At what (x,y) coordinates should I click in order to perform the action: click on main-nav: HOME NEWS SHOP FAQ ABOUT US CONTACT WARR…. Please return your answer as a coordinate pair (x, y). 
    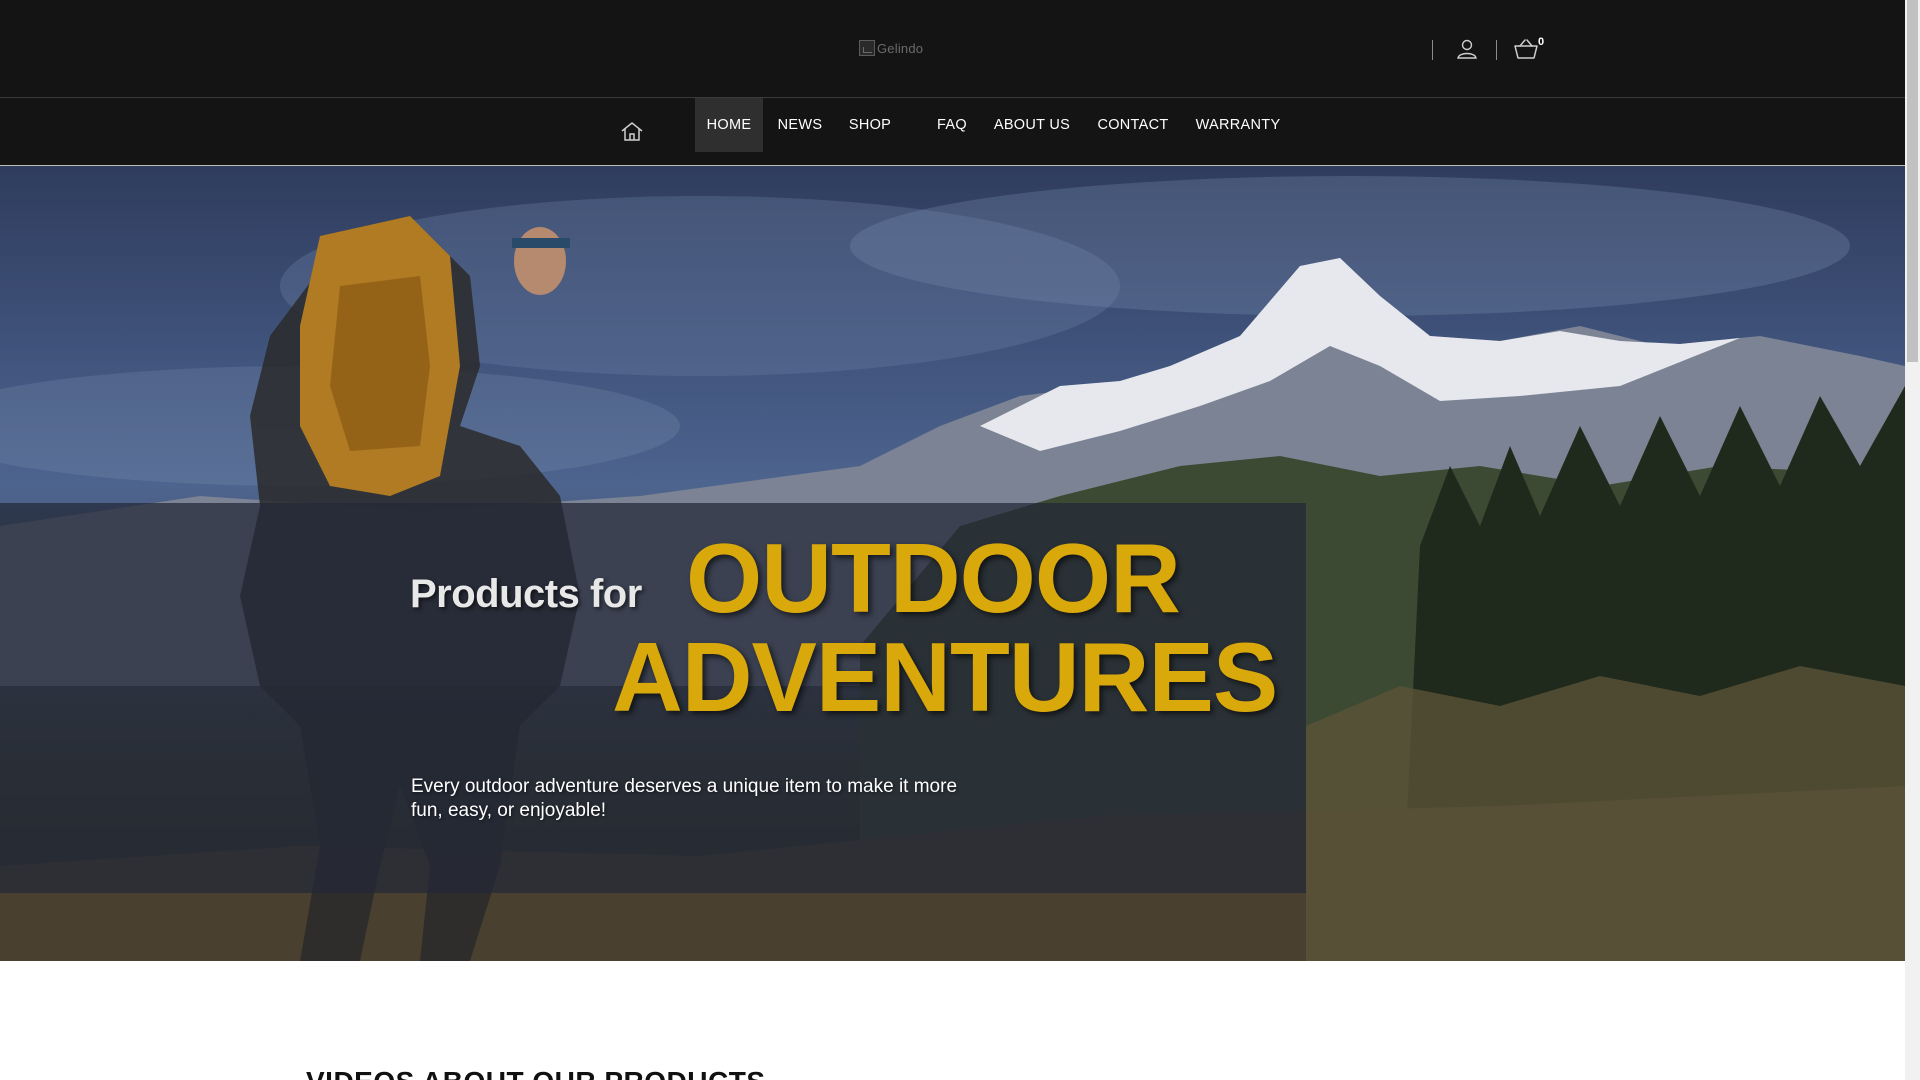
    Looking at the image, I should click on (952, 132).